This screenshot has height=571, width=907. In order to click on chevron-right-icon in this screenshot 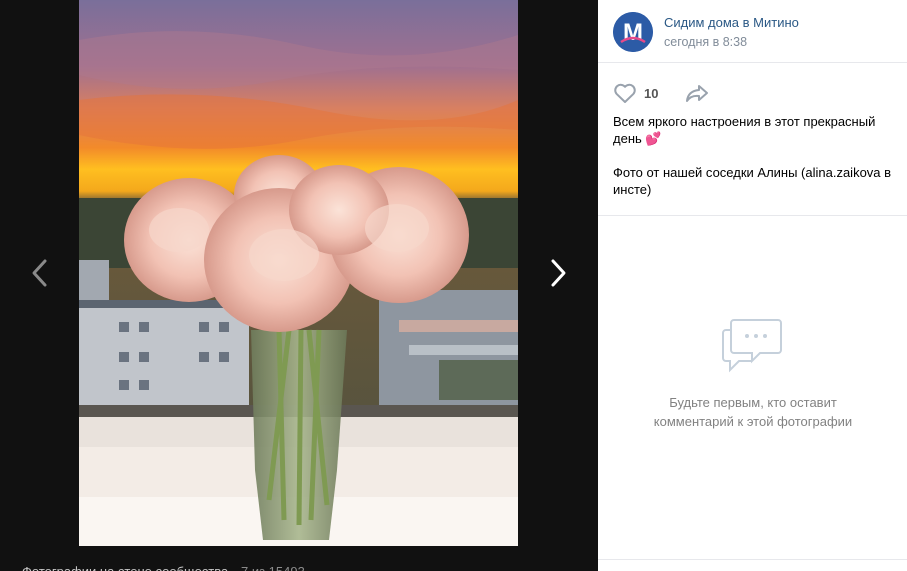, I will do `click(558, 273)`.